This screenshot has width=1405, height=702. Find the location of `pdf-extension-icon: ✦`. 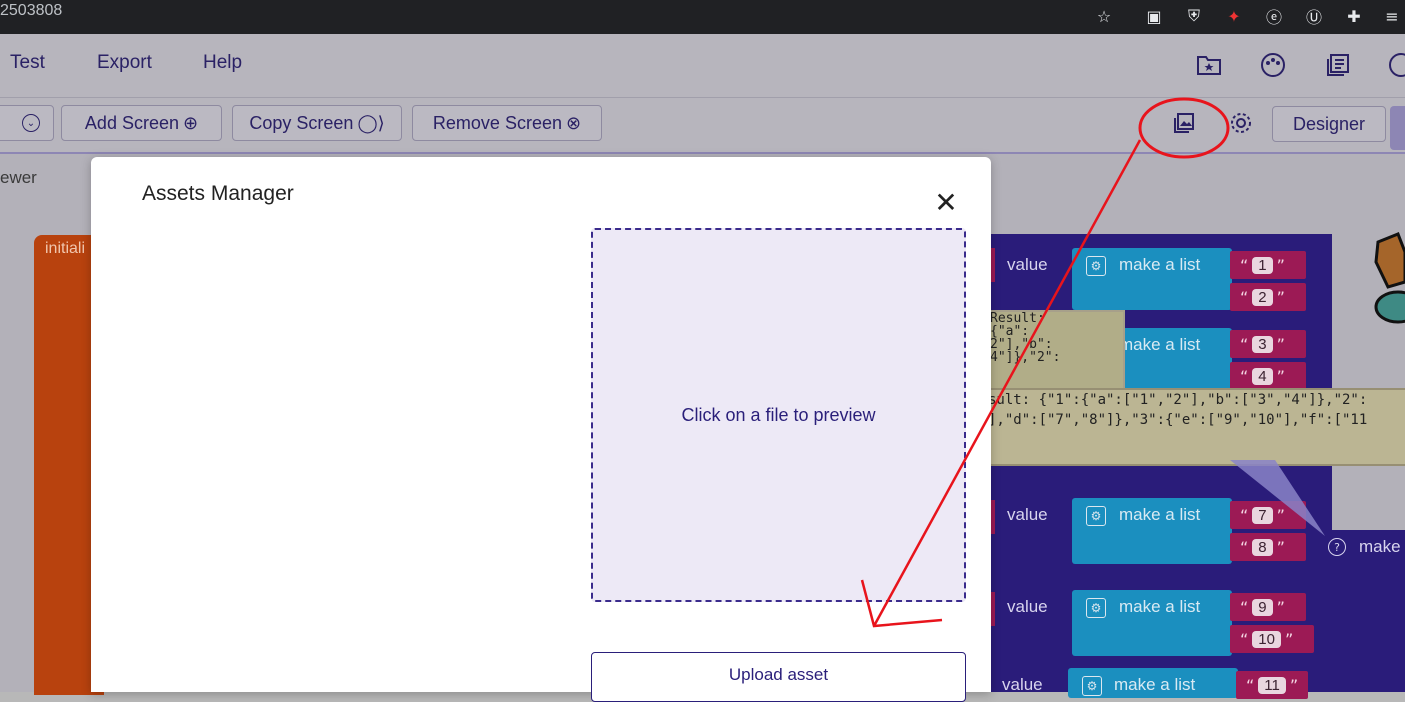

pdf-extension-icon: ✦ is located at coordinates (1234, 16).